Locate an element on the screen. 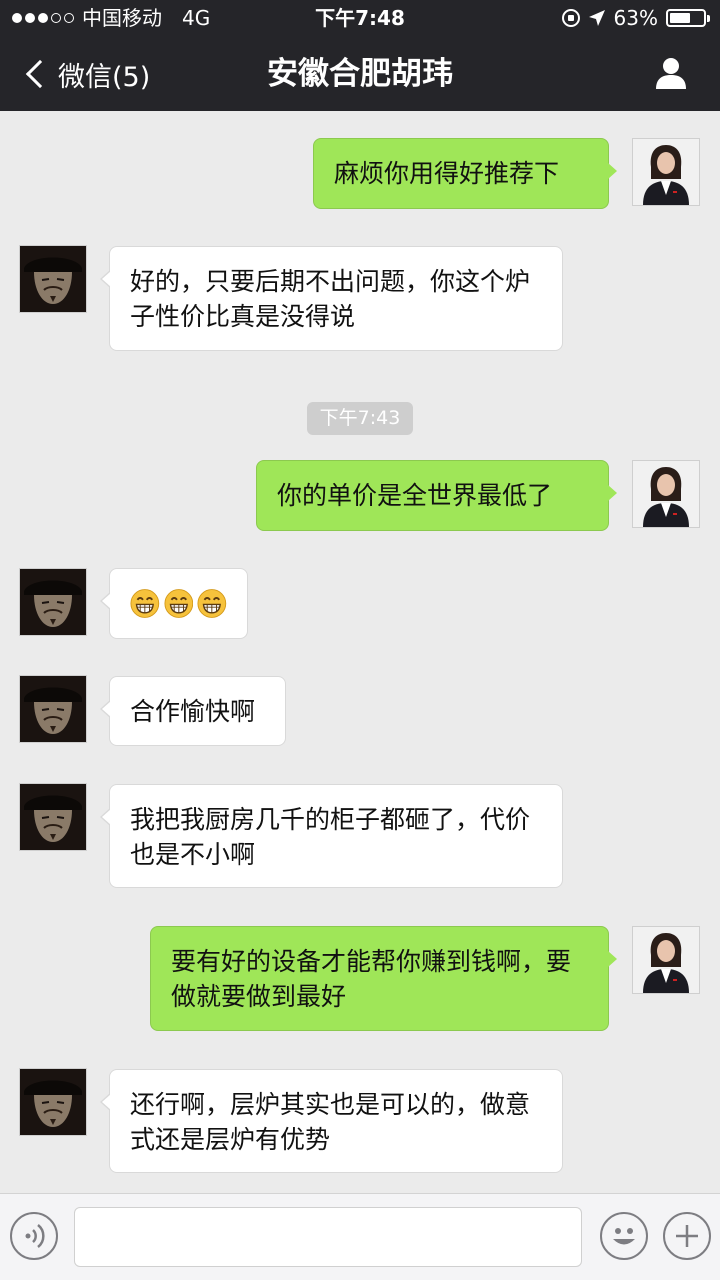  header: 中国移动 4G 下午7:48 63% 微信(5) 安徽合肥胡玮 is located at coordinates (360, 55).